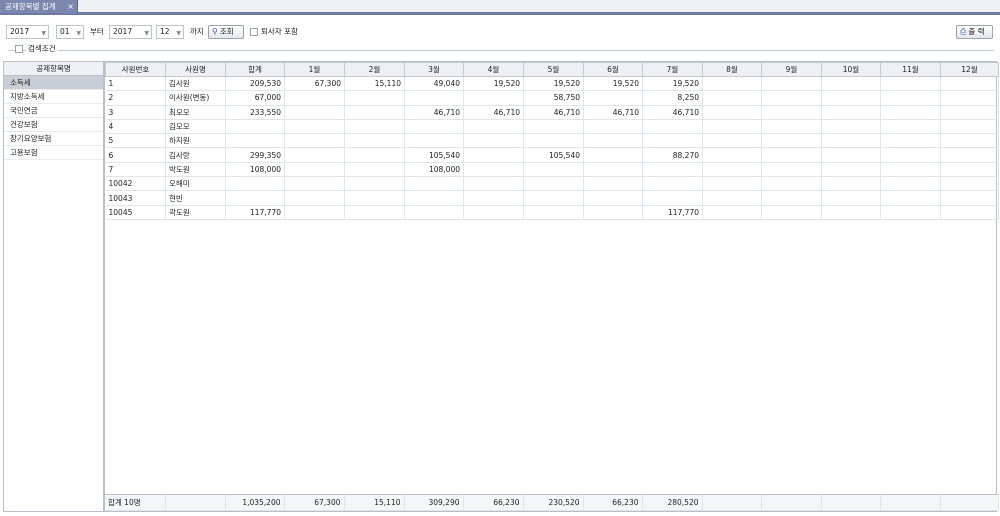 This screenshot has width=1000, height=516. I want to click on table-cell: 7, so click(135, 170).